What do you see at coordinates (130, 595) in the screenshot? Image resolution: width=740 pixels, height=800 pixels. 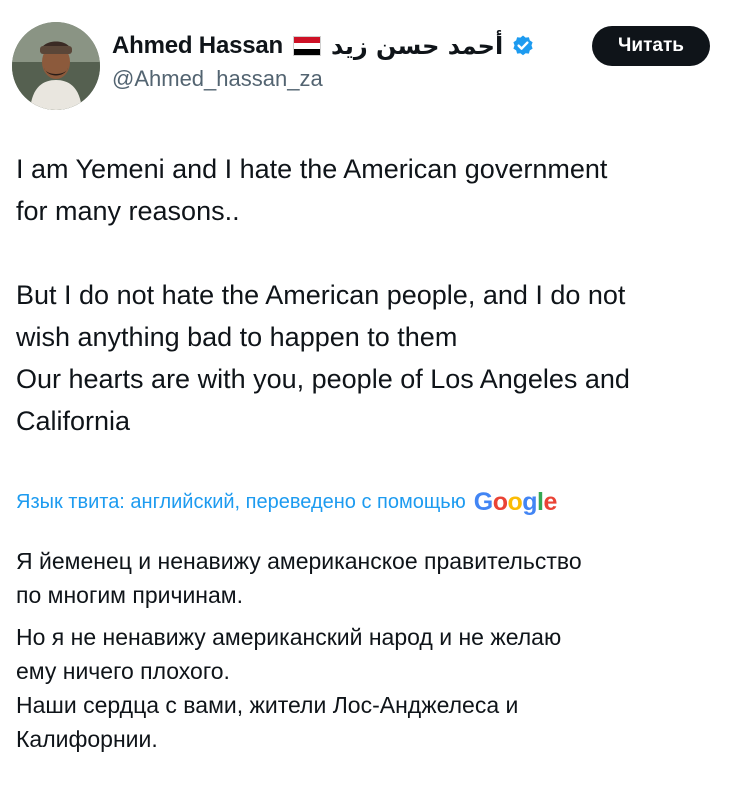 I see `translated-line: по многим причинам.` at bounding box center [130, 595].